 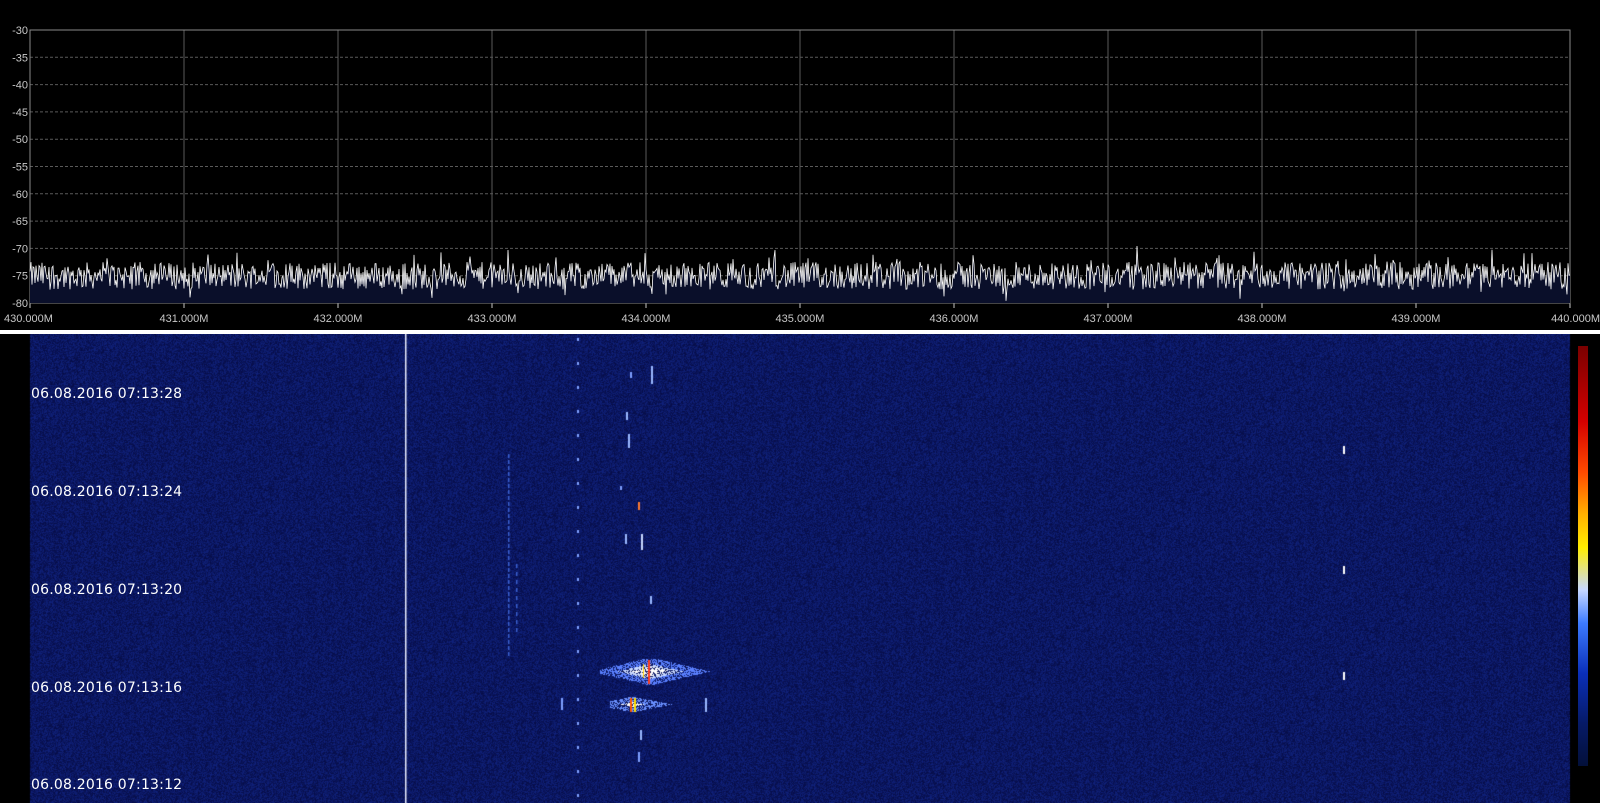 What do you see at coordinates (1262, 319) in the screenshot?
I see `x-tick-label: 438.000M` at bounding box center [1262, 319].